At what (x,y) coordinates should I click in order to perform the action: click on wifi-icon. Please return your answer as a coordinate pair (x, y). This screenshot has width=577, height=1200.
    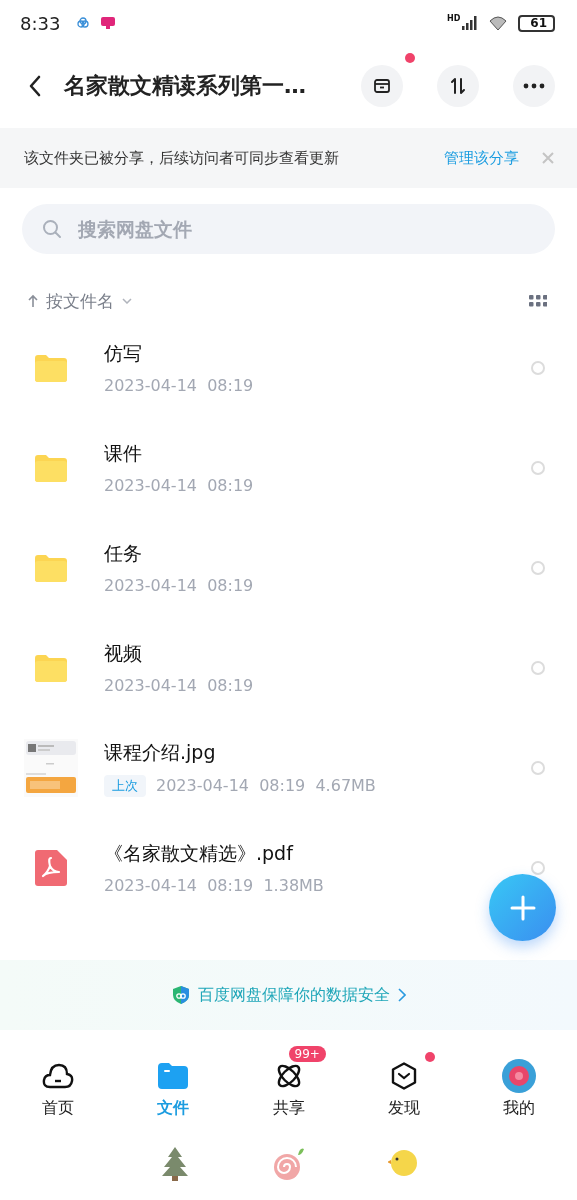
    Looking at the image, I should click on (498, 23).